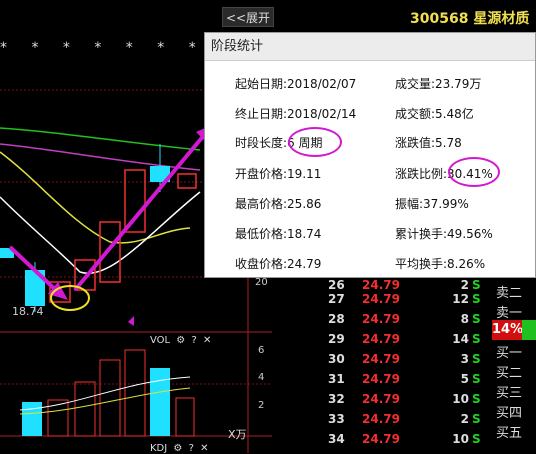 The image size is (536, 454). What do you see at coordinates (509, 353) in the screenshot?
I see `order-level-buy1: 买一` at bounding box center [509, 353].